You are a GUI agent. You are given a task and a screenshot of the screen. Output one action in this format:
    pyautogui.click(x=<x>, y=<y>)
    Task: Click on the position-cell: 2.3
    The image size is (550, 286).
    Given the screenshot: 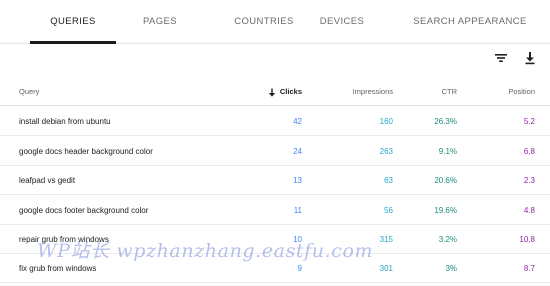 What is the action you would take?
    pyautogui.click(x=529, y=180)
    